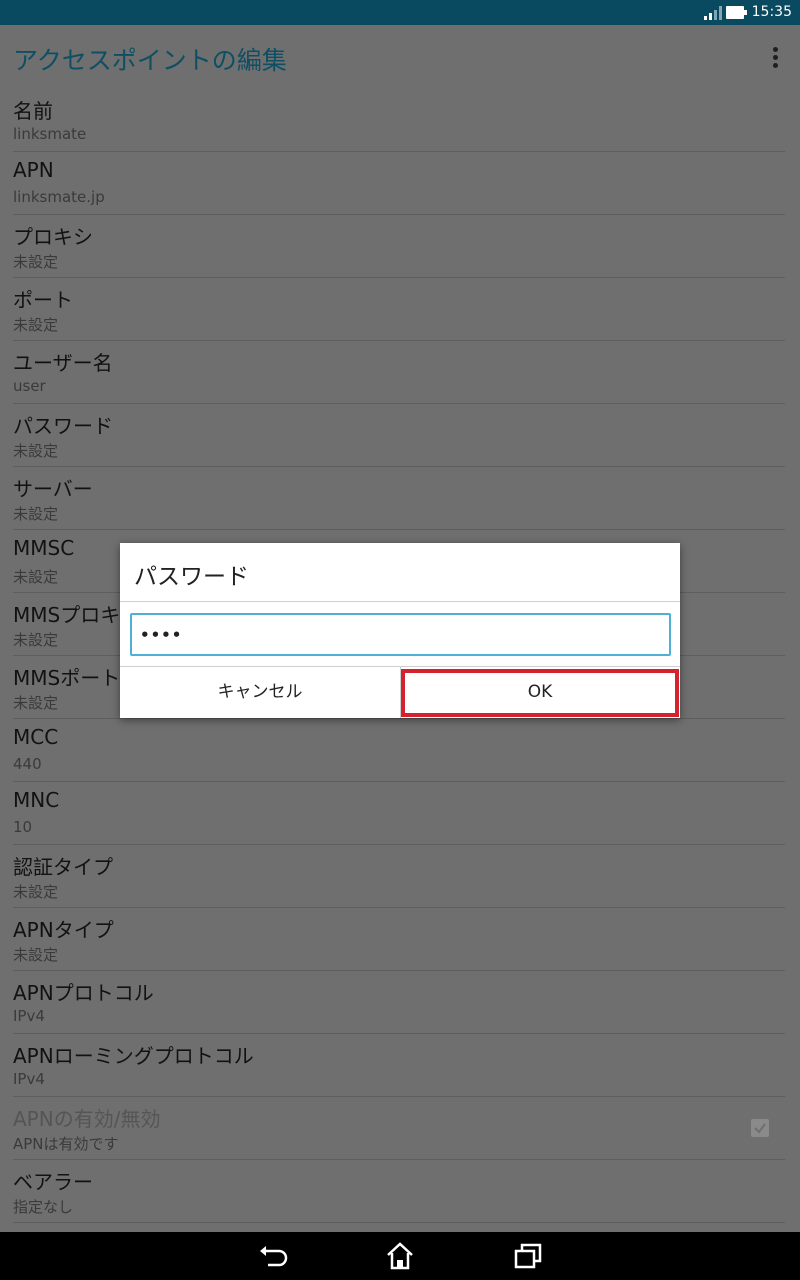  I want to click on list-item: ポート 未設定, so click(399, 309).